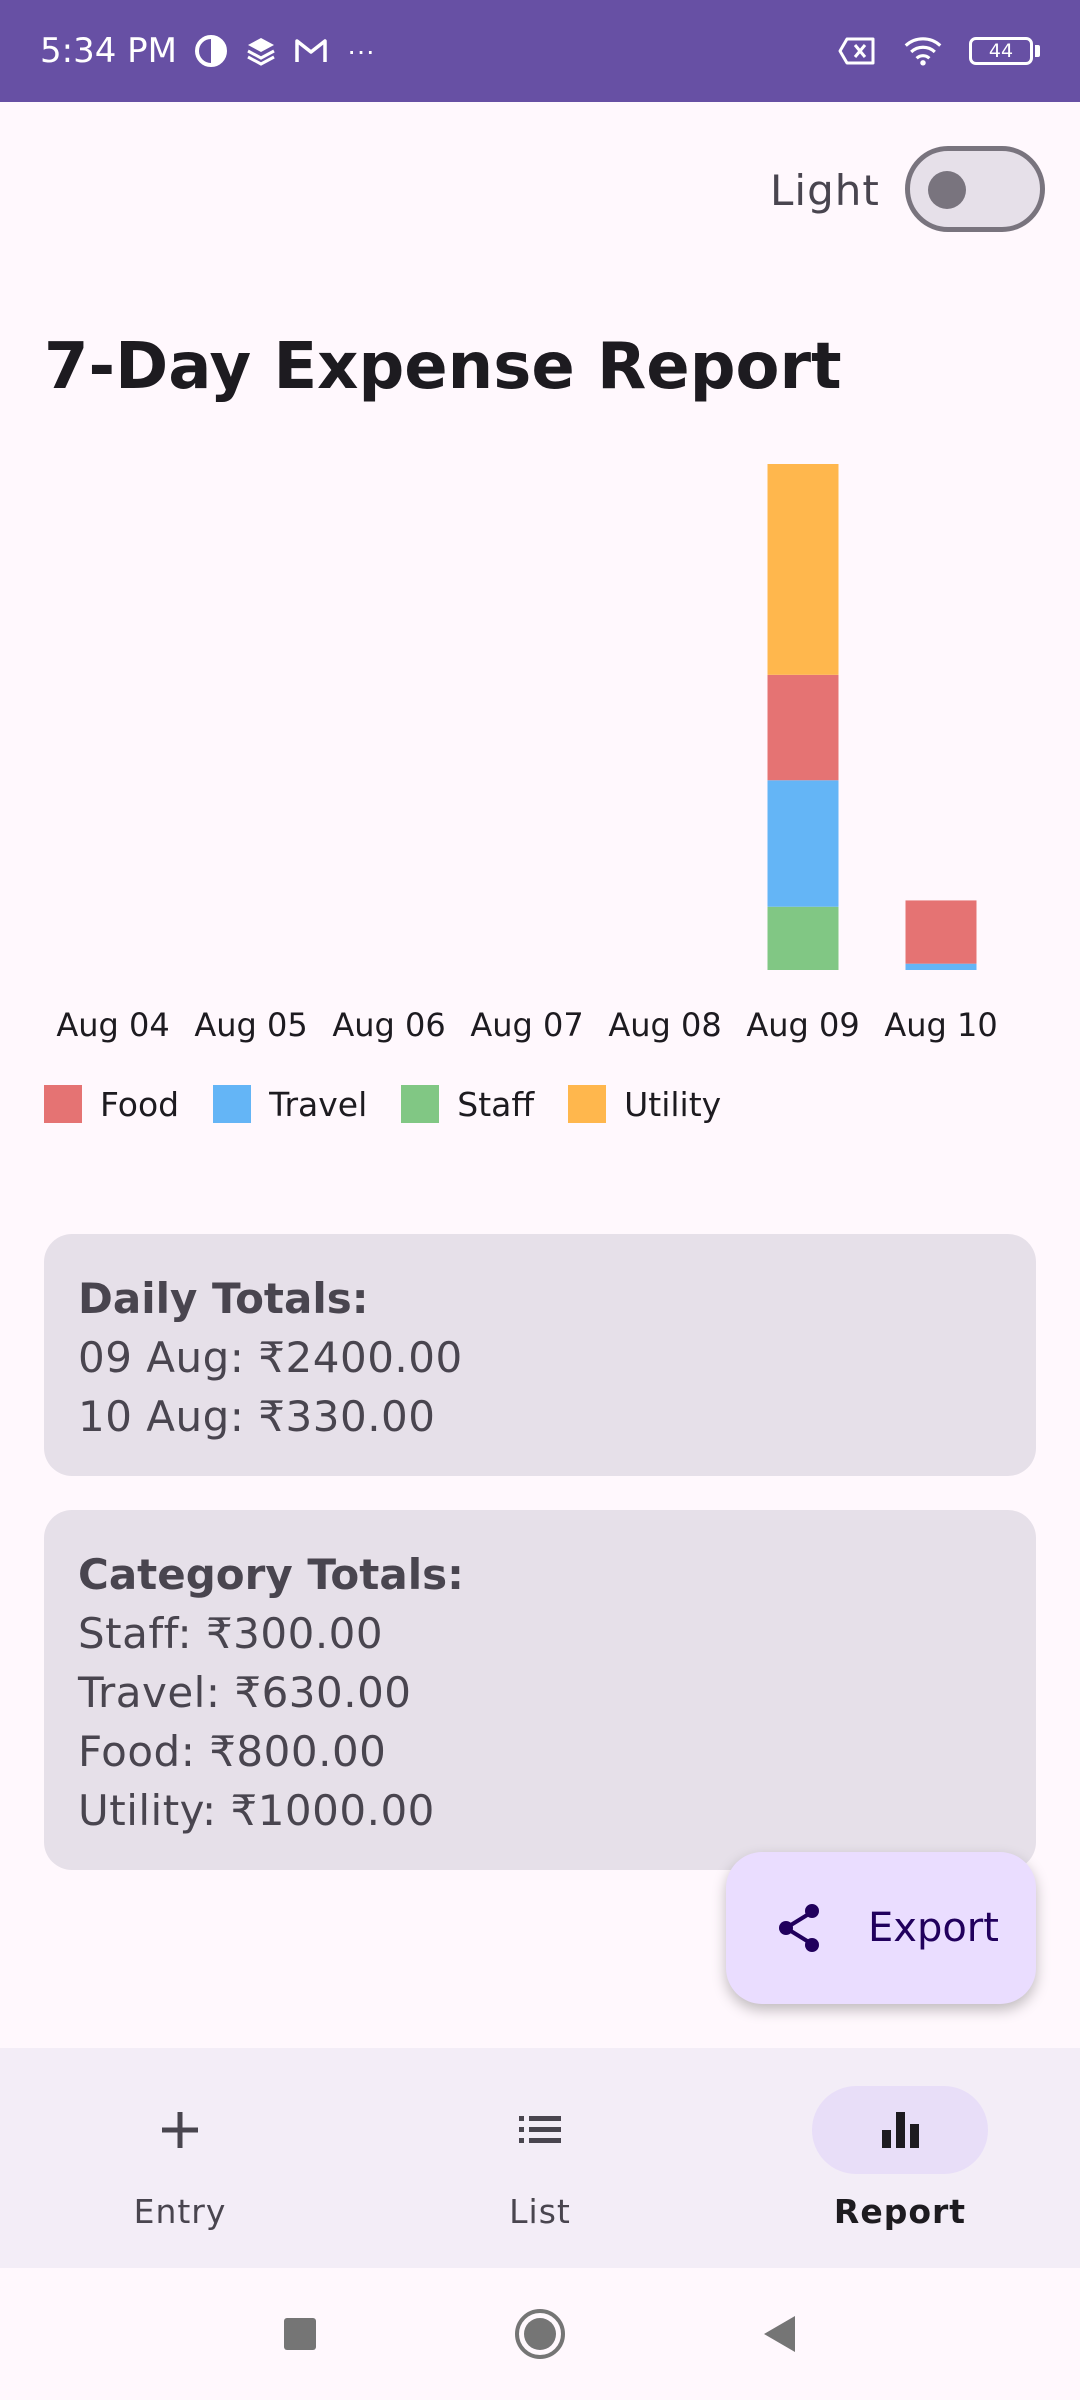 The width and height of the screenshot is (1080, 2400). What do you see at coordinates (311, 51) in the screenshot?
I see `gmail-icon` at bounding box center [311, 51].